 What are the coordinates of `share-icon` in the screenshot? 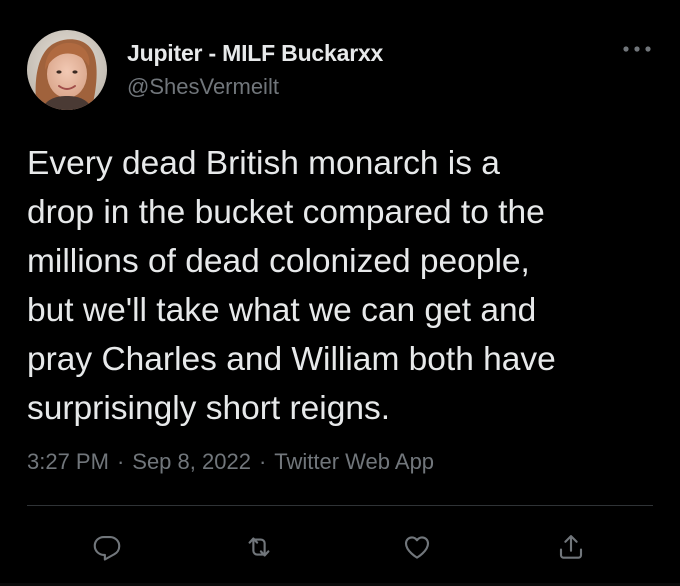 It's located at (571, 547).